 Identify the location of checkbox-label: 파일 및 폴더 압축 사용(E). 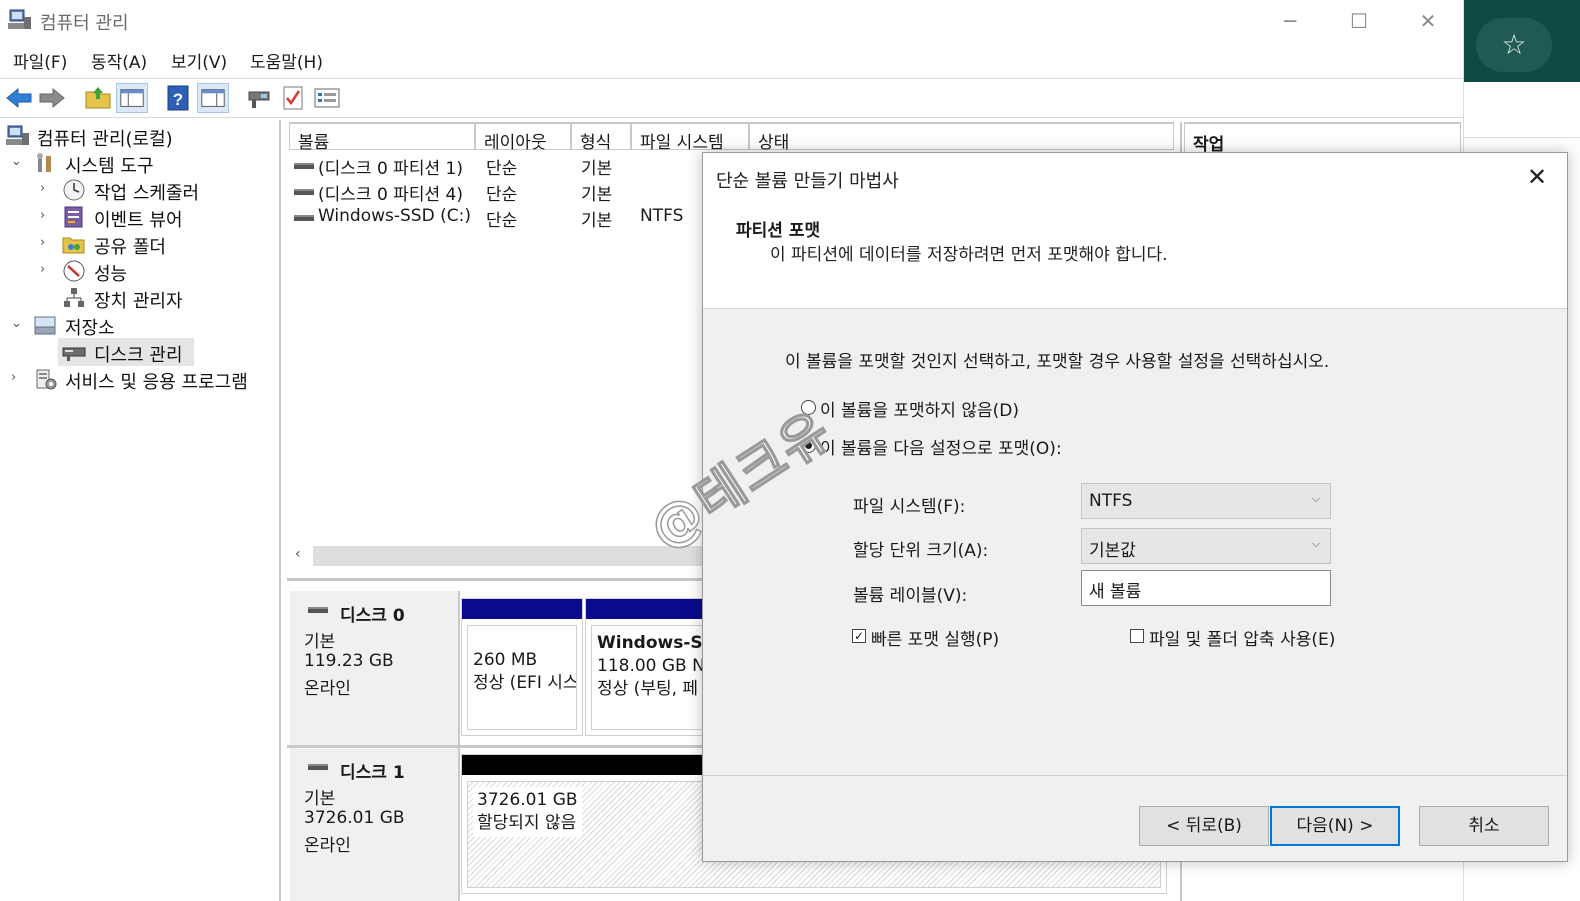
(1242, 640).